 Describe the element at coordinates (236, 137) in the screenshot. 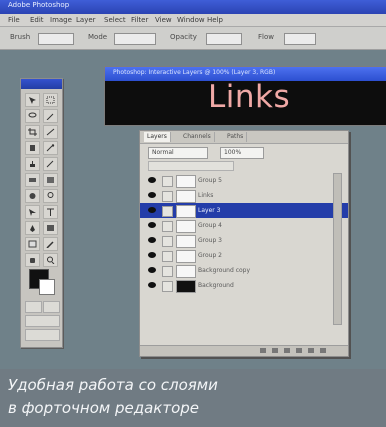

I see `tab-paths: Paths` at that location.